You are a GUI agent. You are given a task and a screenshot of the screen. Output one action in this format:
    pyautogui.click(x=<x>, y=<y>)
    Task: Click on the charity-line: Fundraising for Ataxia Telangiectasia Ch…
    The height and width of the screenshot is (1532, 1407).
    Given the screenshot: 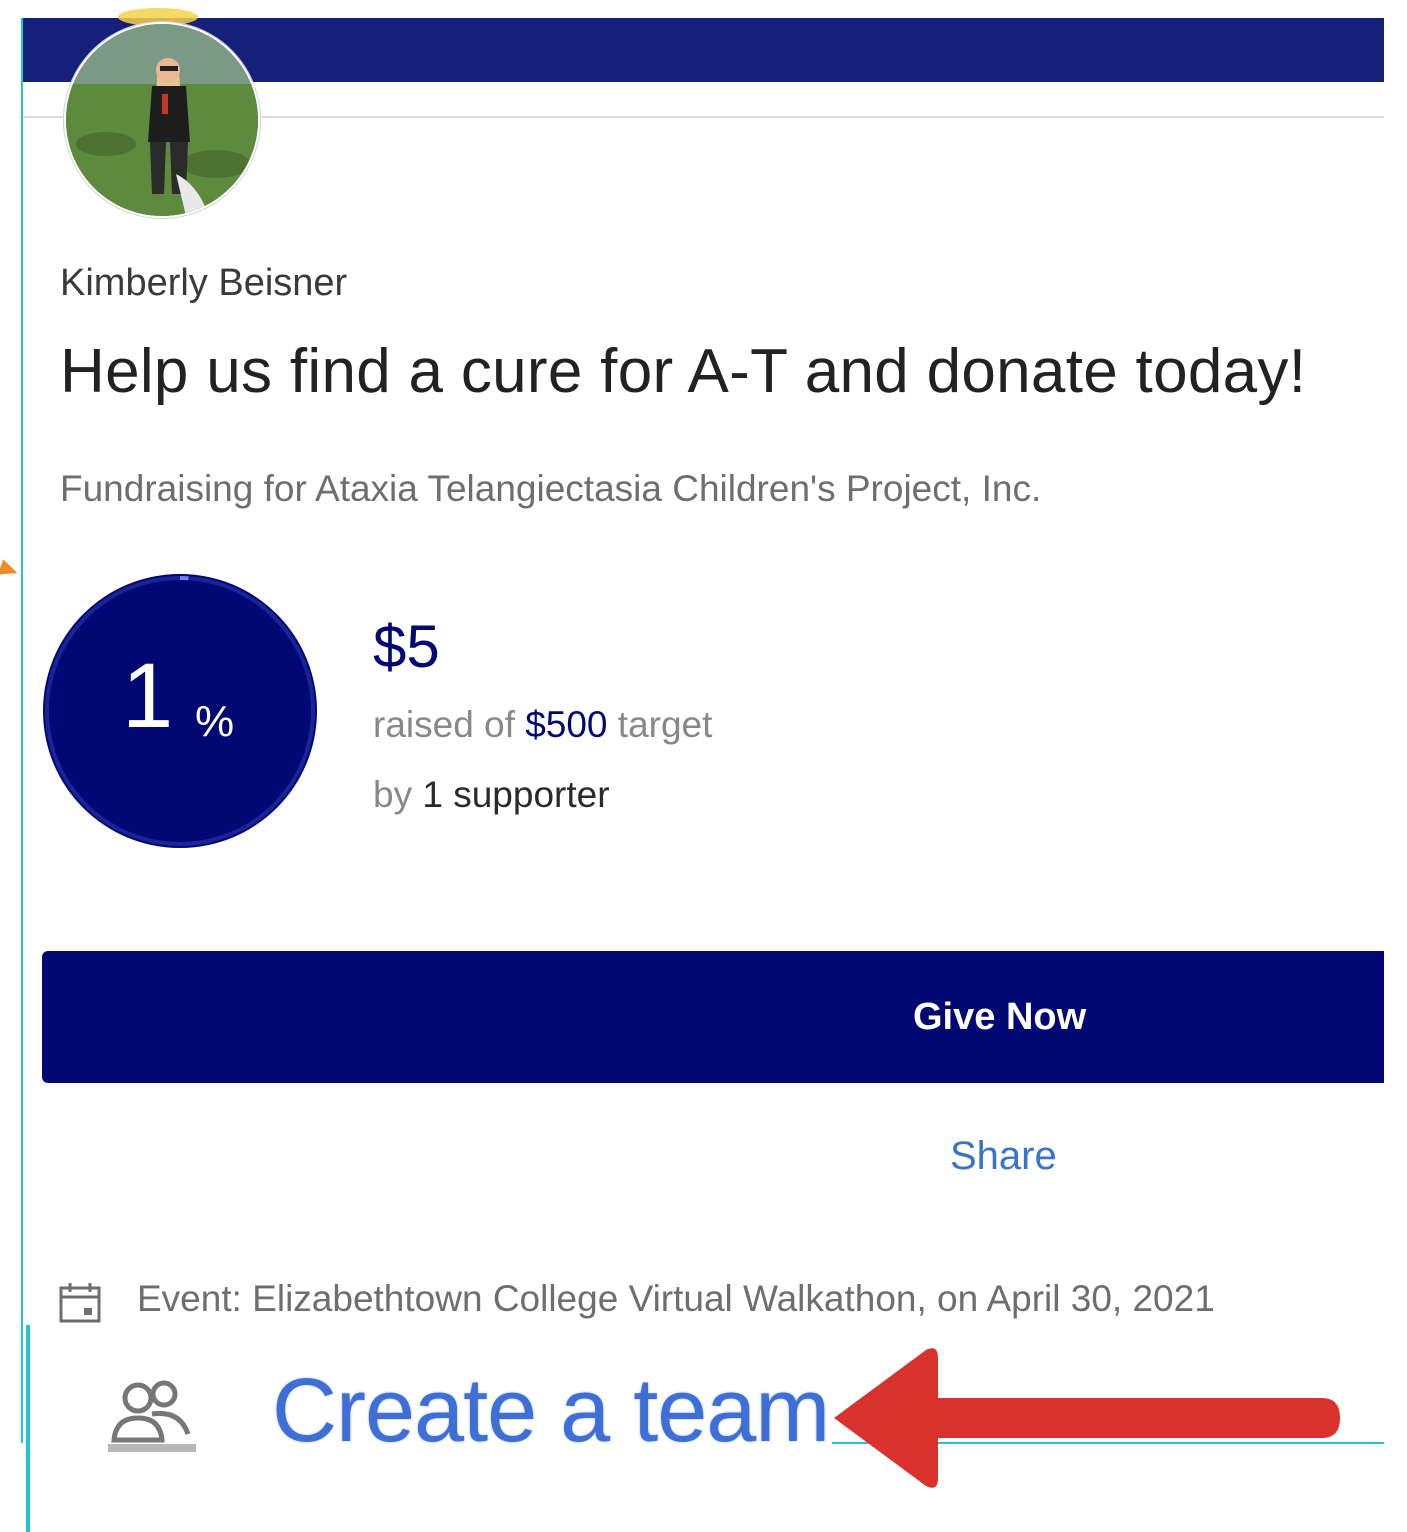 What is the action you would take?
    pyautogui.click(x=551, y=488)
    